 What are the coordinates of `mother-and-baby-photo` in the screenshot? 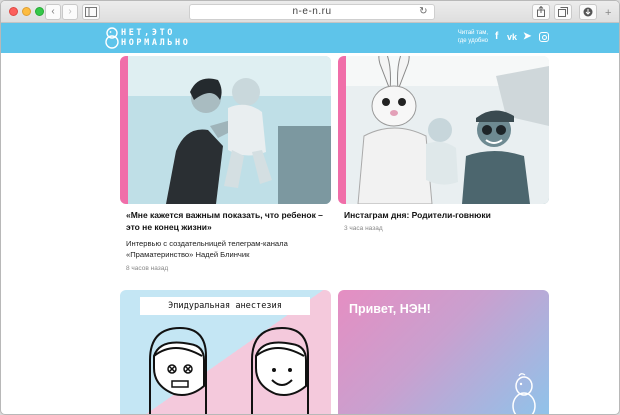 It's located at (229, 130).